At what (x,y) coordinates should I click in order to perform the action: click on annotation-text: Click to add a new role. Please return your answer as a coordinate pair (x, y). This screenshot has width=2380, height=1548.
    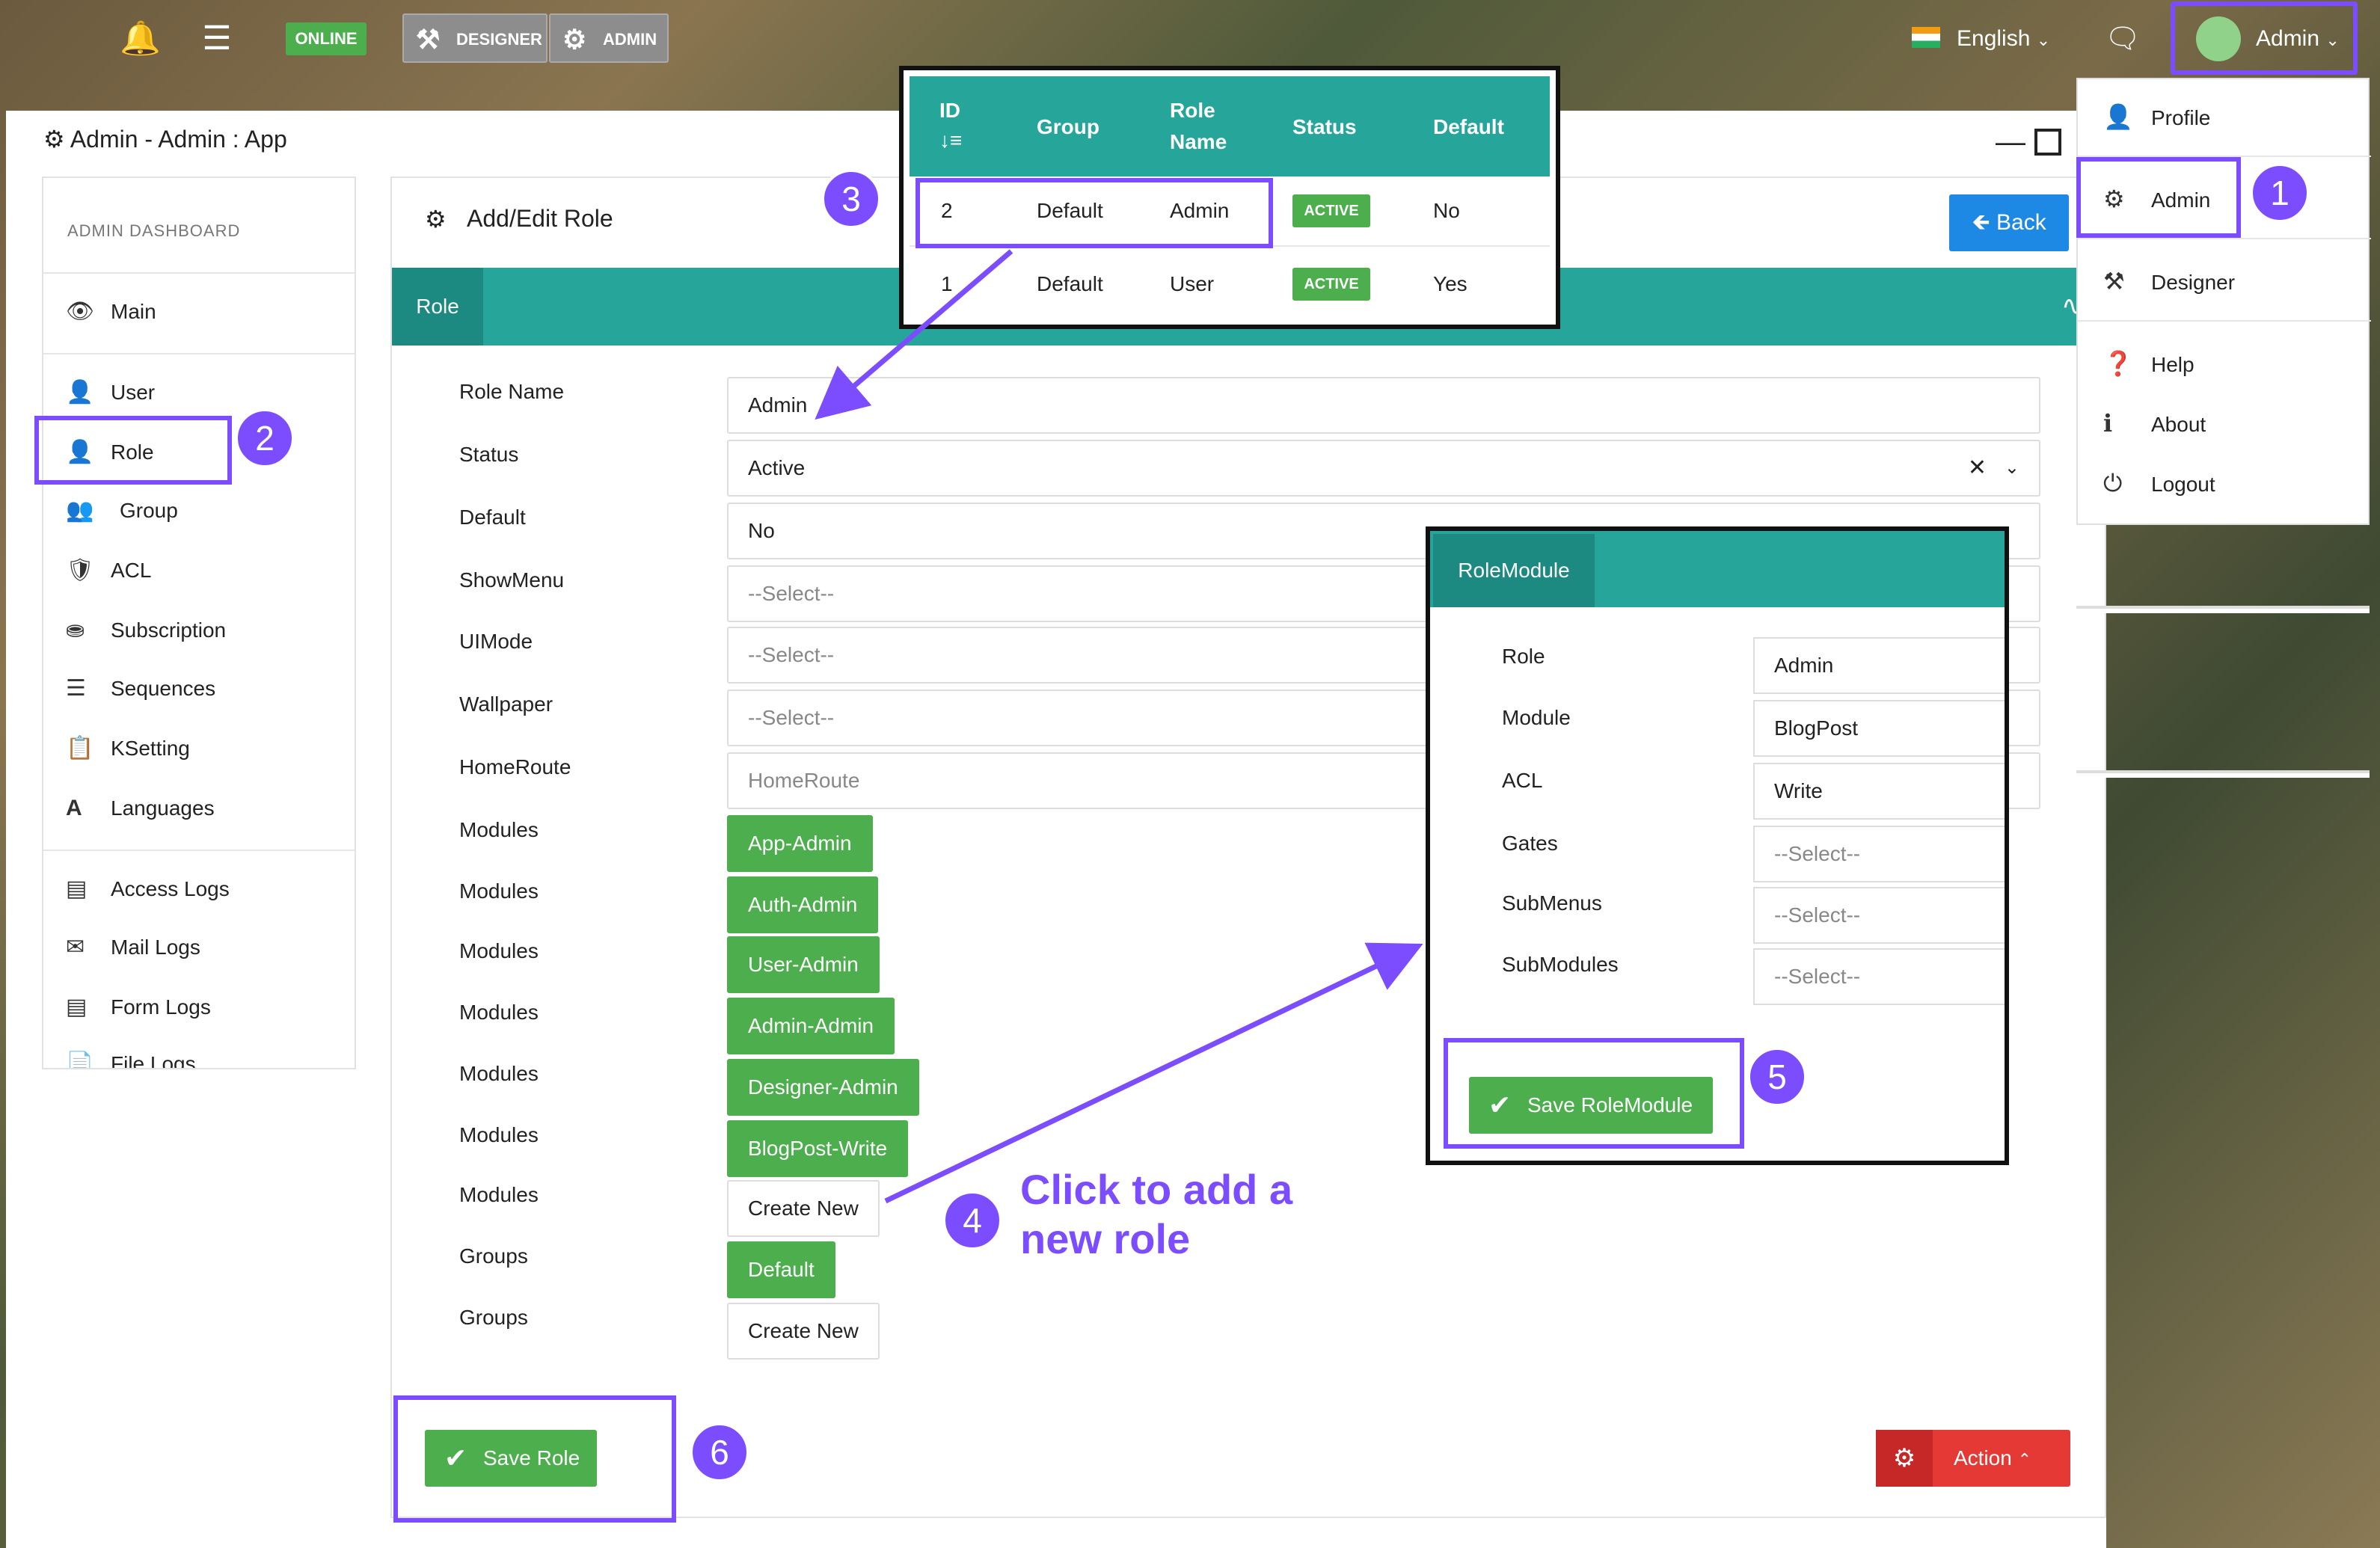
    Looking at the image, I should click on (1156, 1214).